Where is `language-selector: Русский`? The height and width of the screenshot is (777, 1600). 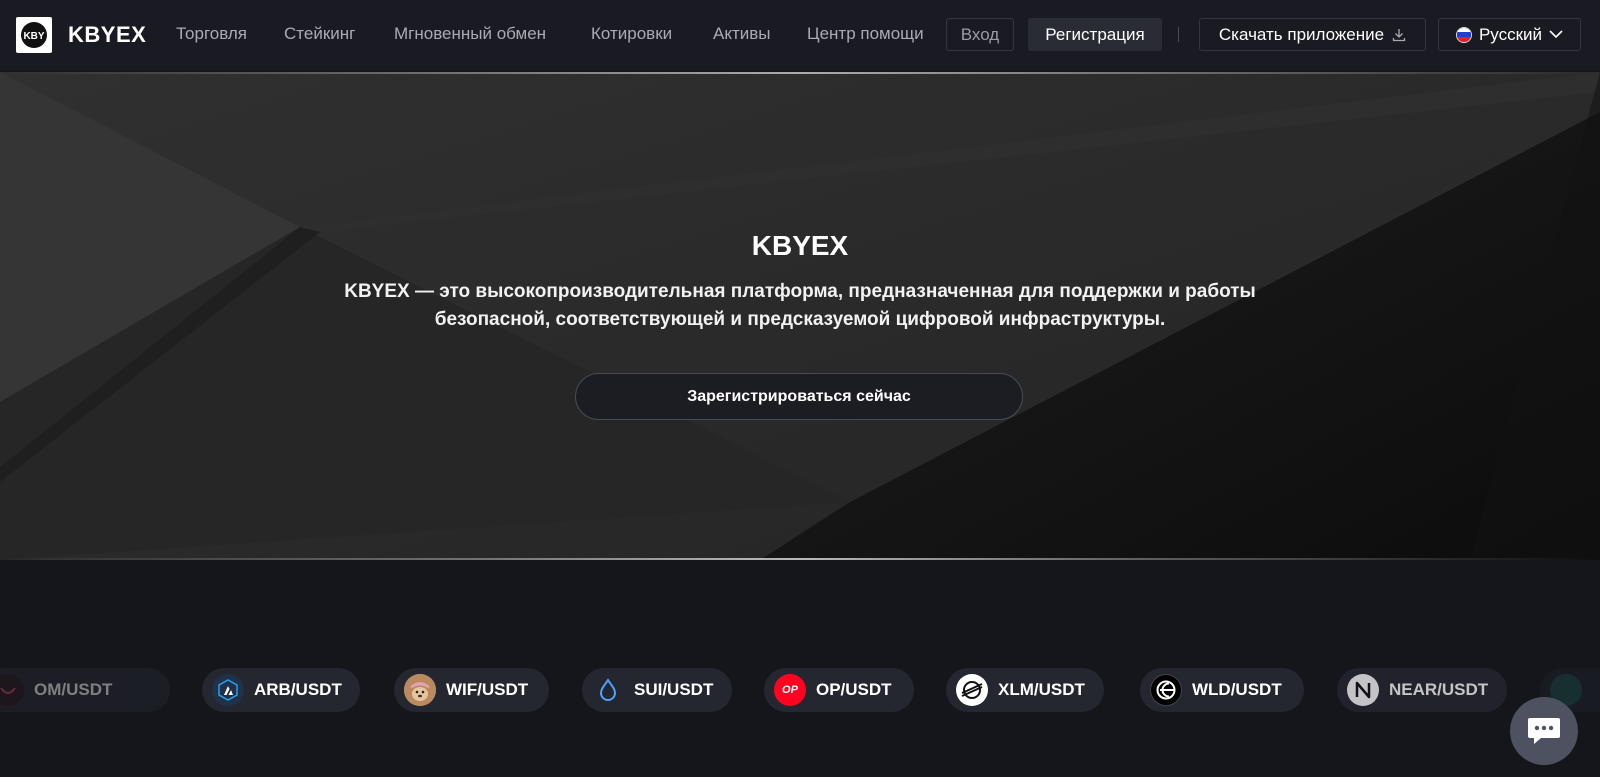 language-selector: Русский is located at coordinates (1509, 34).